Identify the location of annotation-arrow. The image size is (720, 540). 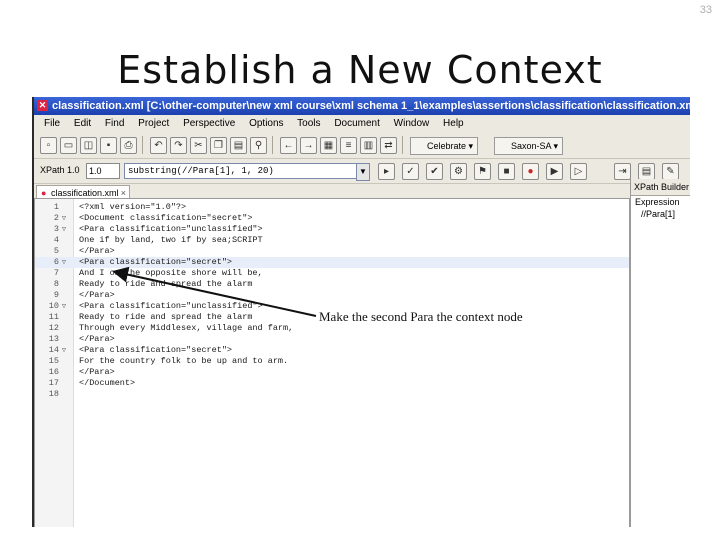
(214, 291).